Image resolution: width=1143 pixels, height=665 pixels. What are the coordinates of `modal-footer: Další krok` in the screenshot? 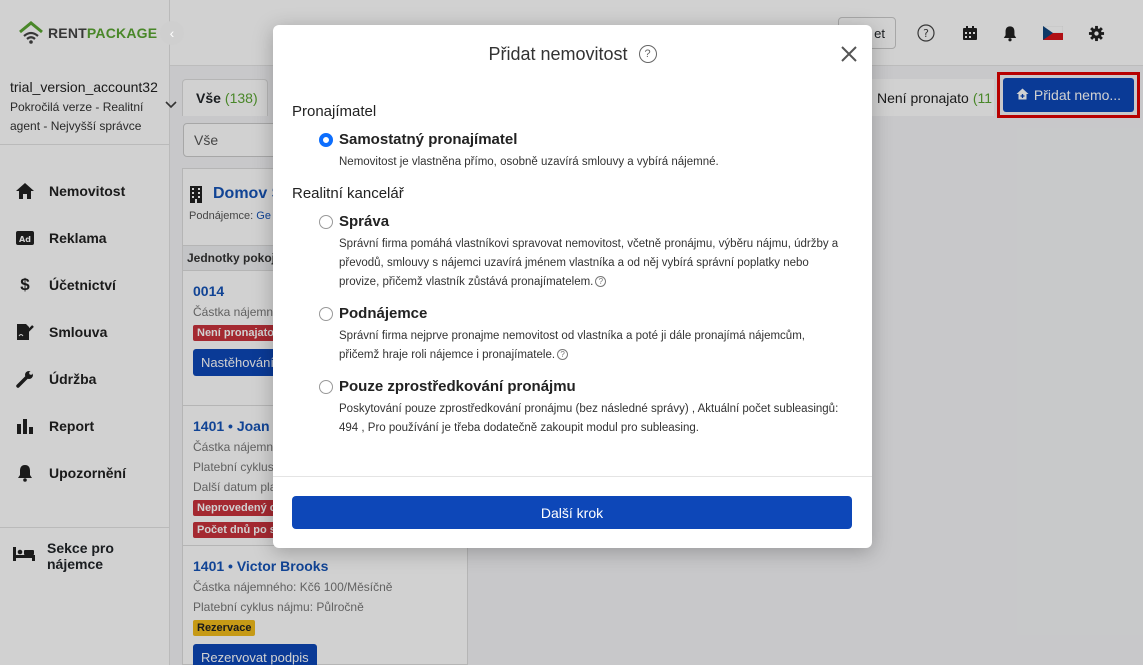 It's located at (572, 512).